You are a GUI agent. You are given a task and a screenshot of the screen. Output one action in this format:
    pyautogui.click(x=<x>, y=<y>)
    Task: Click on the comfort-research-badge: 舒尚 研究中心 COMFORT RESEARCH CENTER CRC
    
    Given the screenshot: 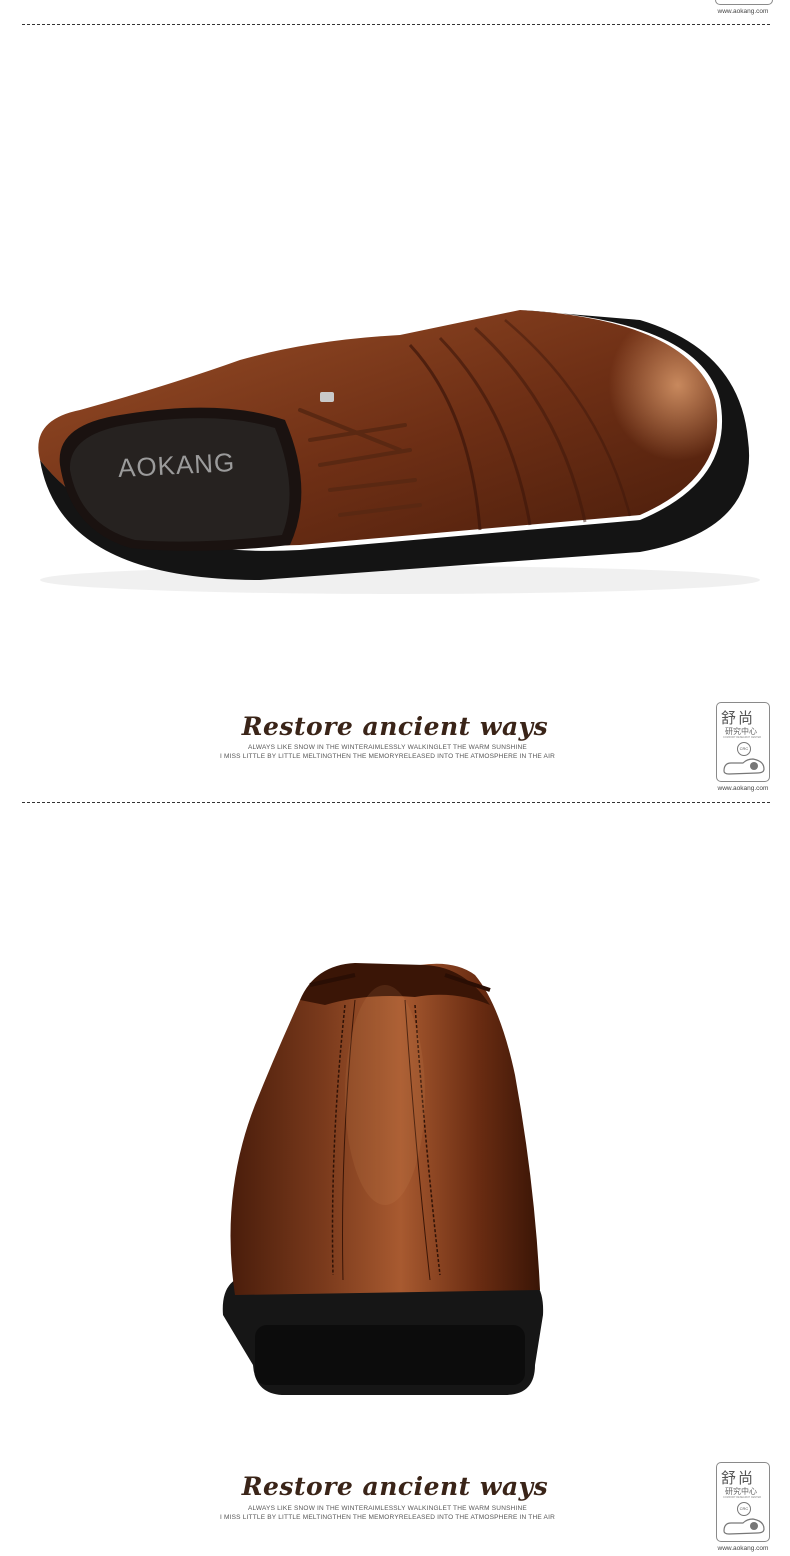 What is the action you would take?
    pyautogui.click(x=743, y=742)
    